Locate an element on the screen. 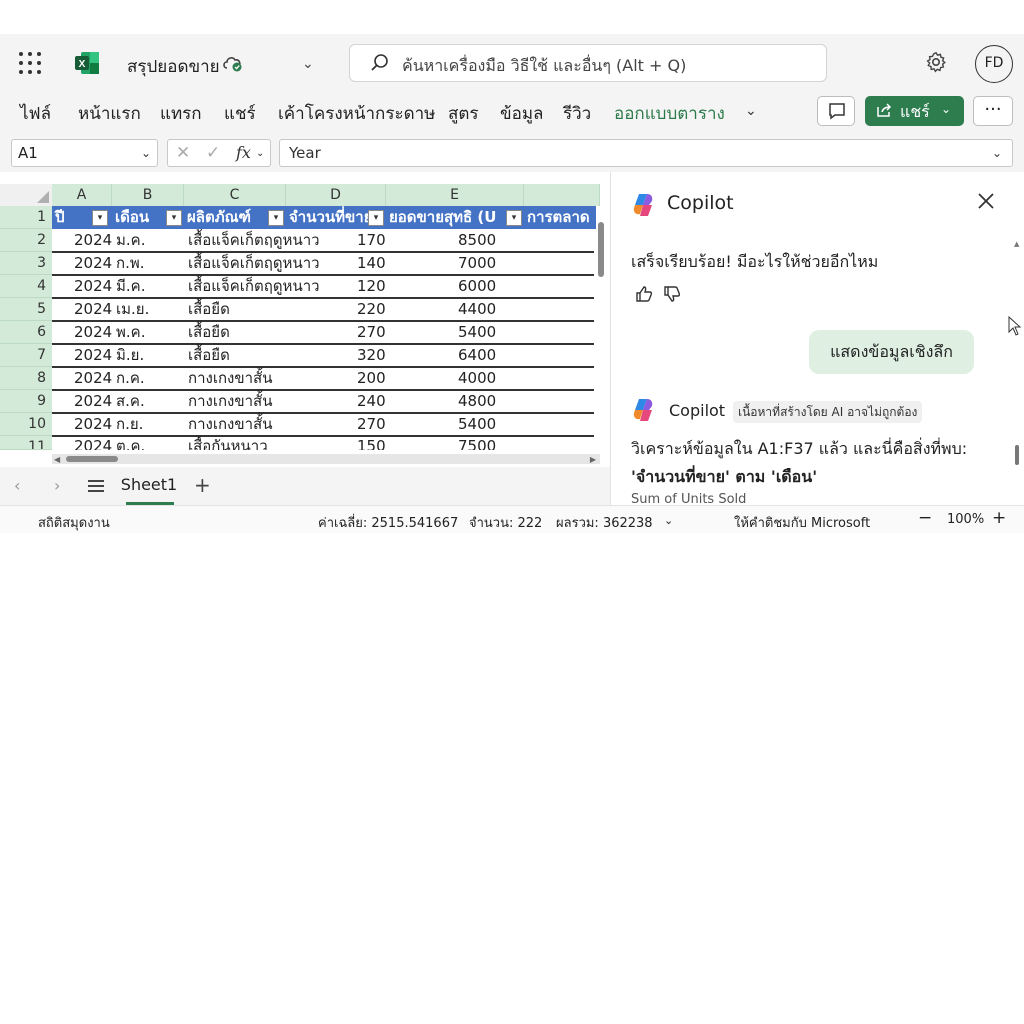  column-header-e: E is located at coordinates (455, 195).